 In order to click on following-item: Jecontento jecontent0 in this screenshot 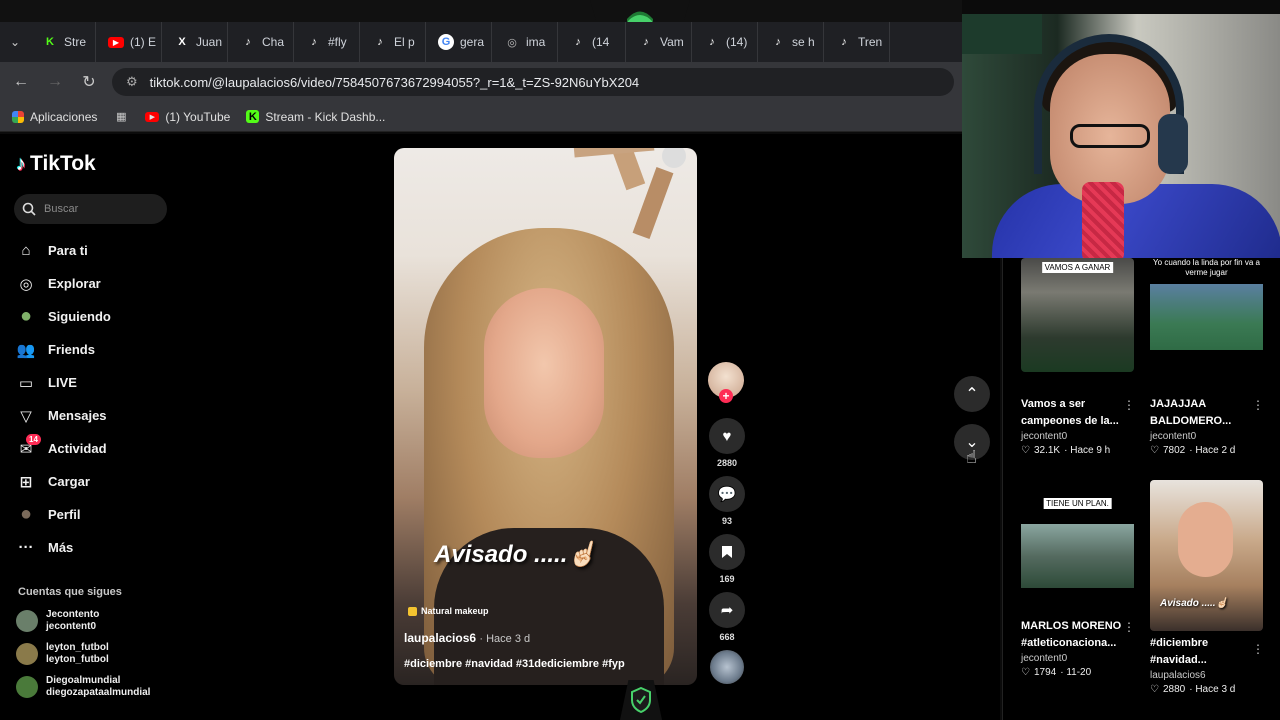, I will do `click(83, 620)`.